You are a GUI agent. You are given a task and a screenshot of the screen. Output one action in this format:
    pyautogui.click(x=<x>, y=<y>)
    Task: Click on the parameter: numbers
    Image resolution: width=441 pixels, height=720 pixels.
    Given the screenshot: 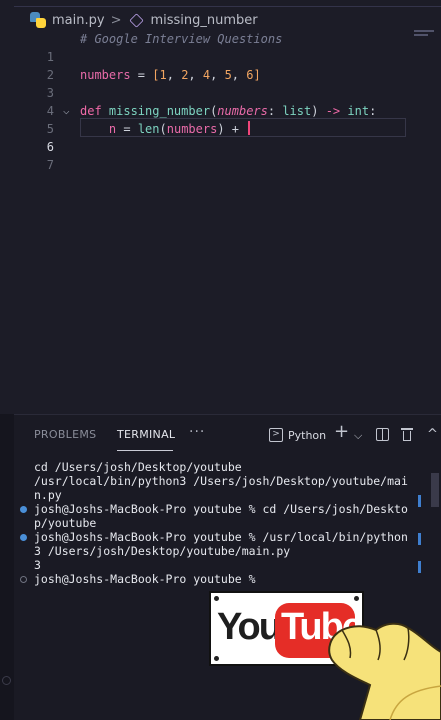 What is the action you would take?
    pyautogui.click(x=242, y=111)
    